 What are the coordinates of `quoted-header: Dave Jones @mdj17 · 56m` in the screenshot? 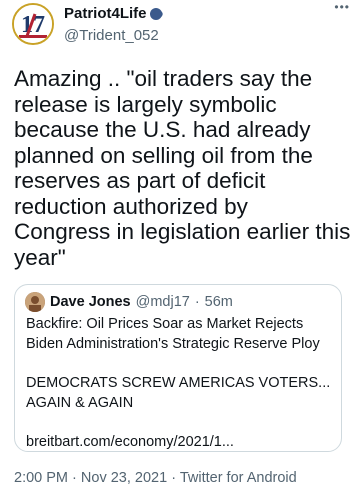 It's located at (129, 302).